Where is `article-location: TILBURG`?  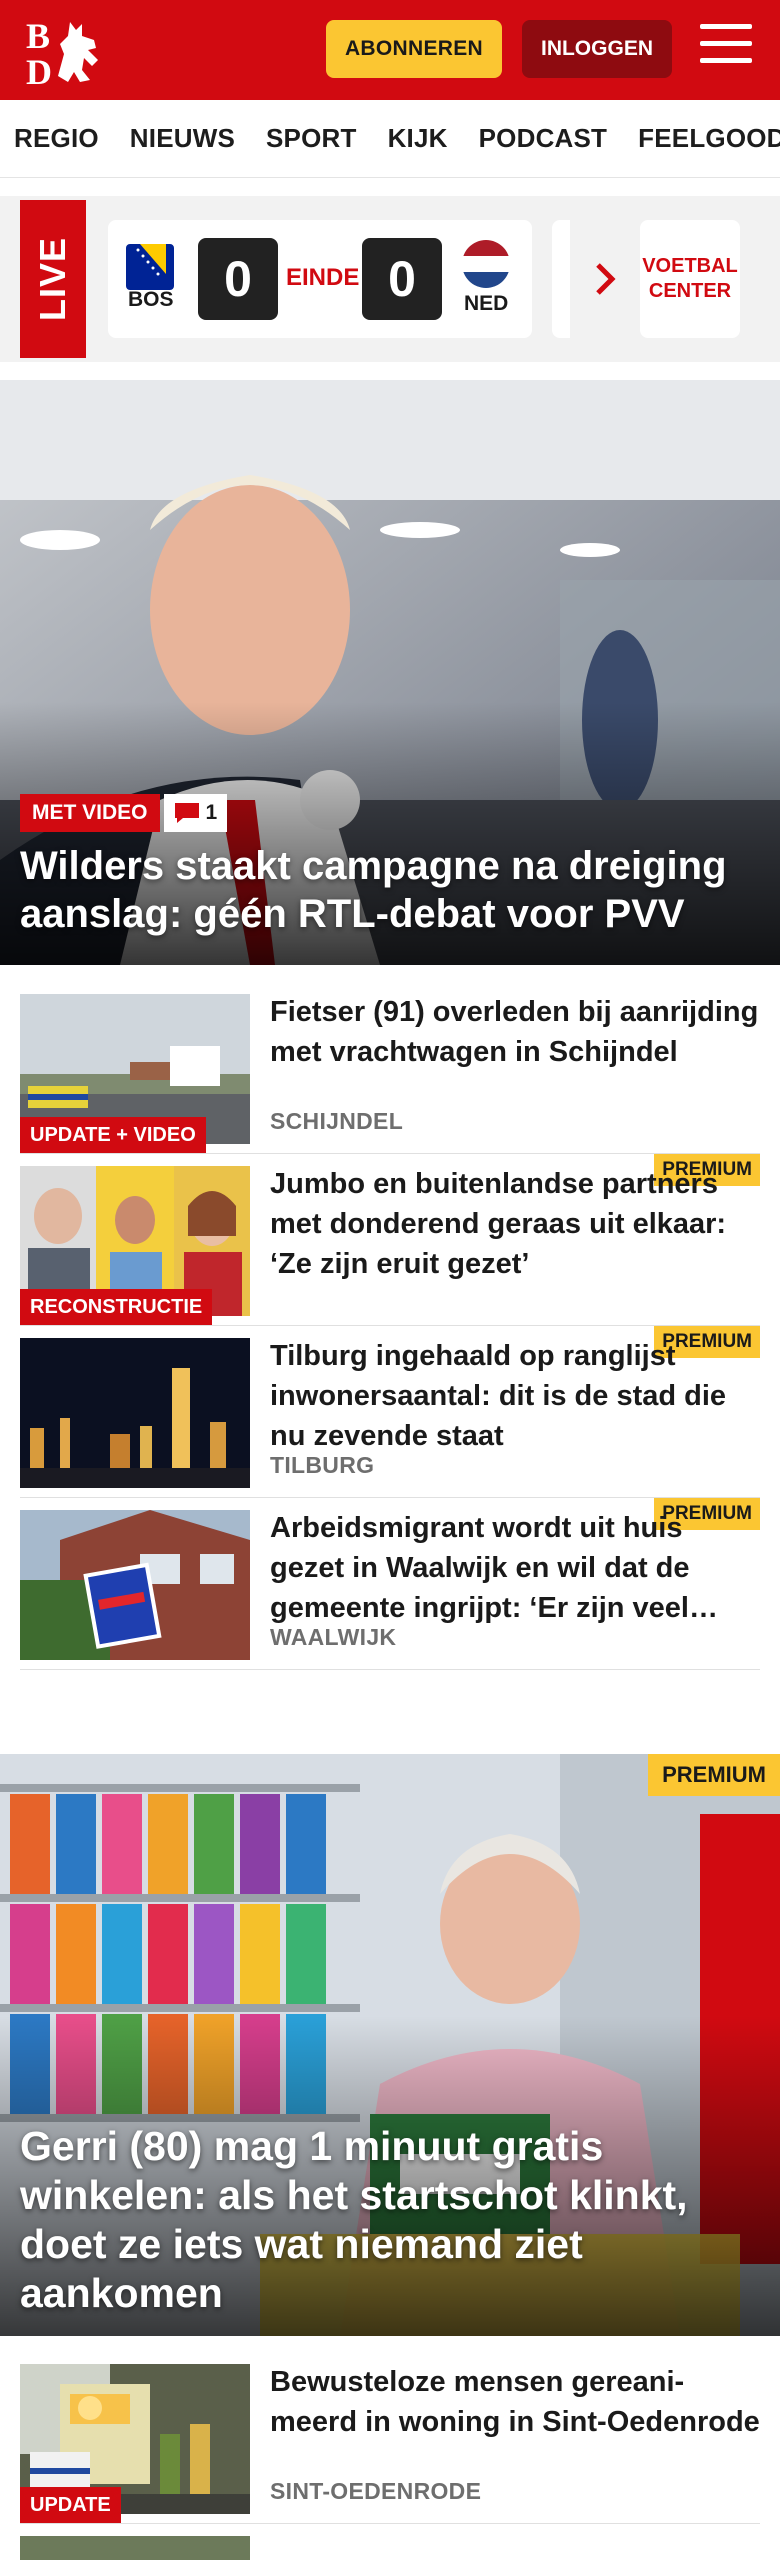
article-location: TILBURG is located at coordinates (322, 1465).